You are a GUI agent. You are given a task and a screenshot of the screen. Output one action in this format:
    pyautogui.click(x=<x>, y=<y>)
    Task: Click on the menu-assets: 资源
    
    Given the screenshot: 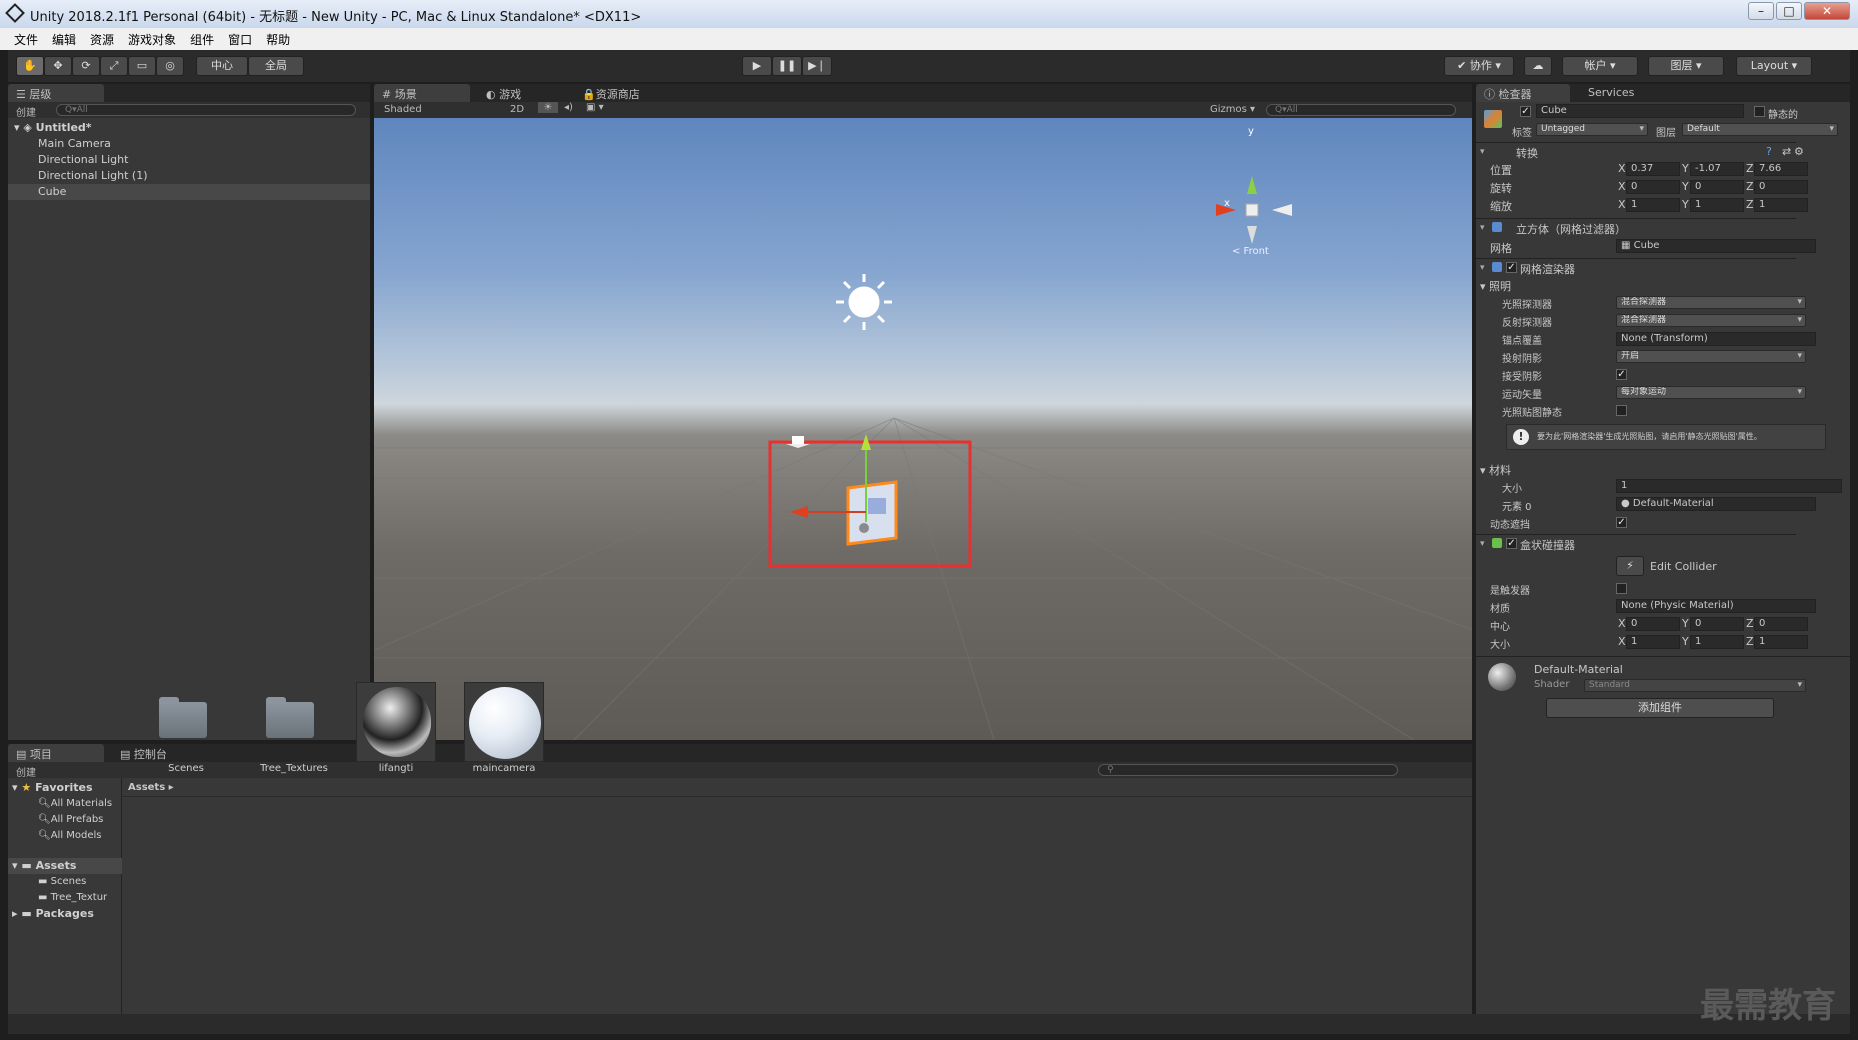 What is the action you would take?
    pyautogui.click(x=106, y=39)
    